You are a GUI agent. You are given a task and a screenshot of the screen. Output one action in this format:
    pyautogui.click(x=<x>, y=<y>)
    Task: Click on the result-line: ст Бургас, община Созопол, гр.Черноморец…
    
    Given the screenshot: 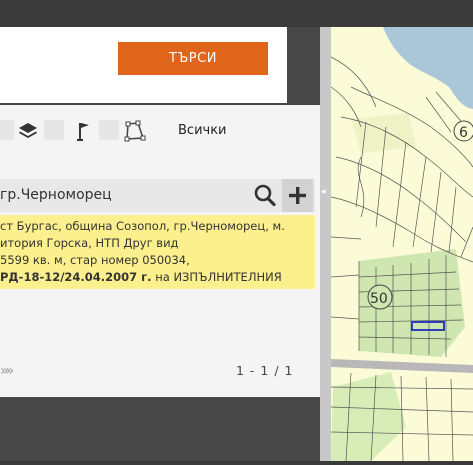 What is the action you would take?
    pyautogui.click(x=142, y=226)
    